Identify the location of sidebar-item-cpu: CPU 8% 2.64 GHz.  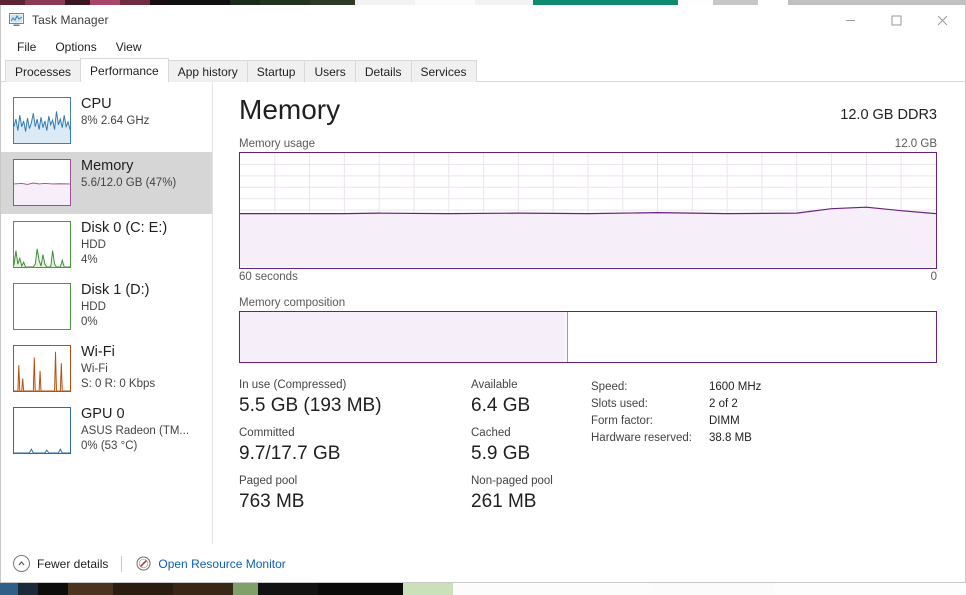
(106, 121).